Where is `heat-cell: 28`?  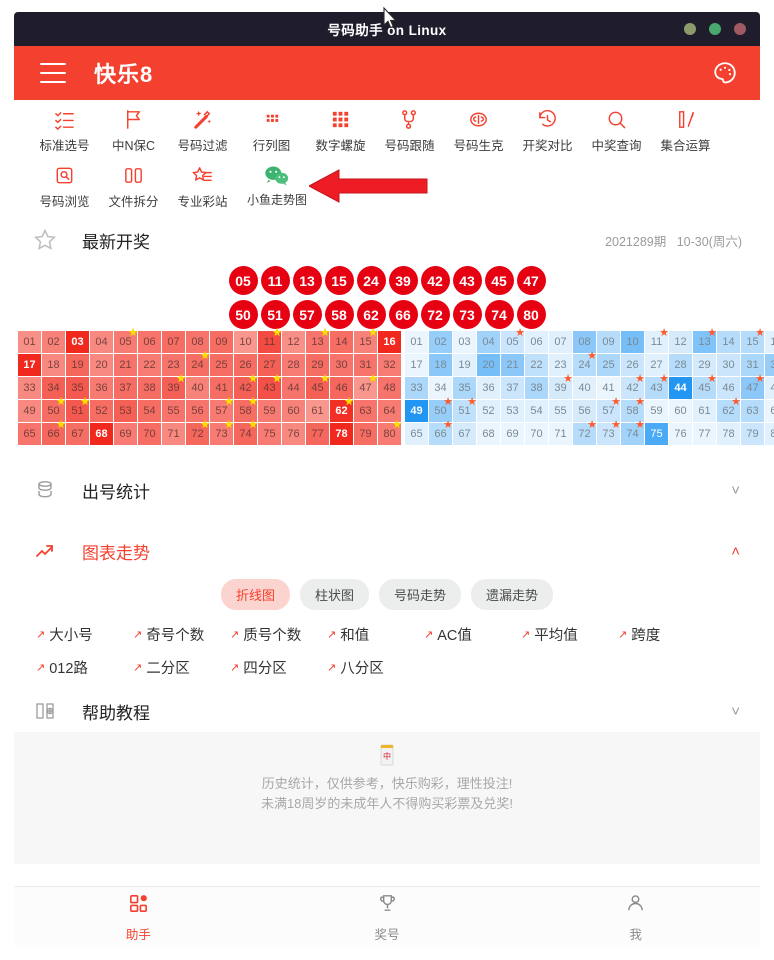
heat-cell: 28 is located at coordinates (293, 365).